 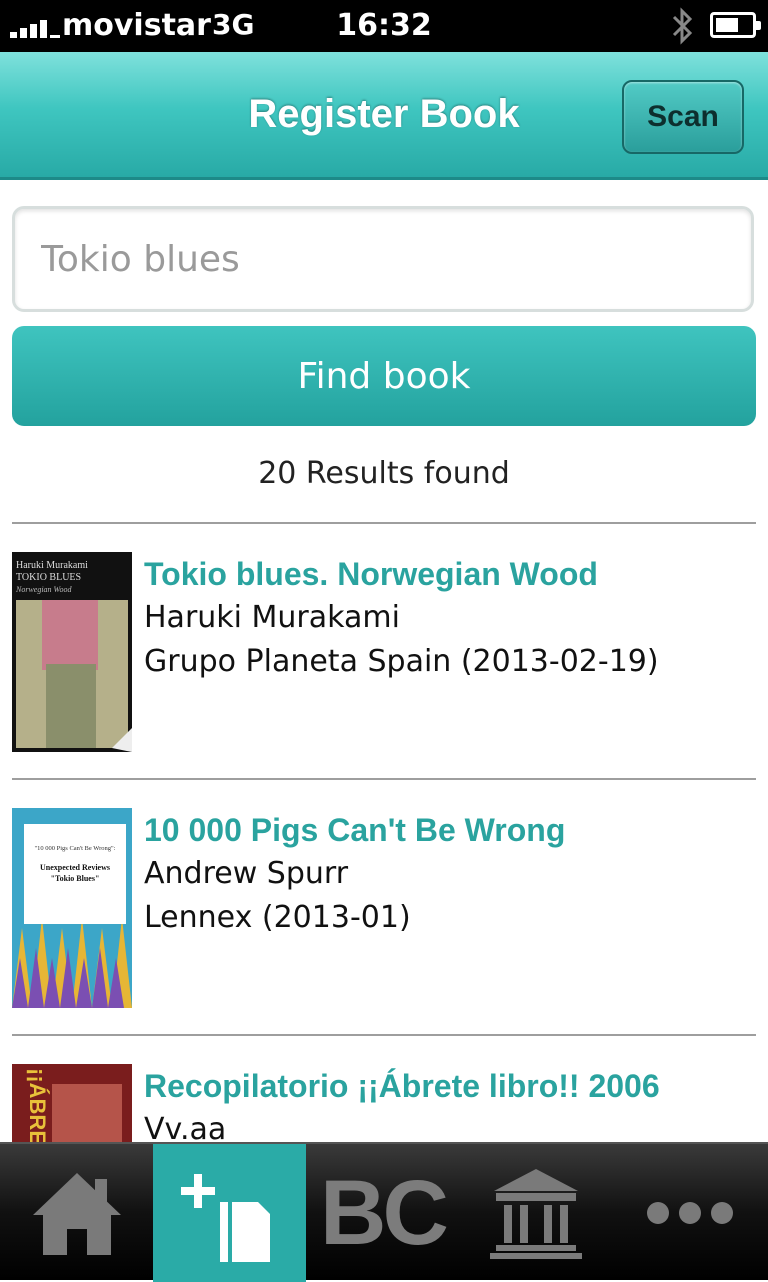 I want to click on book-title: Recopilatorio ¡¡Ábrete libro!! 2006, so click(x=402, y=1086).